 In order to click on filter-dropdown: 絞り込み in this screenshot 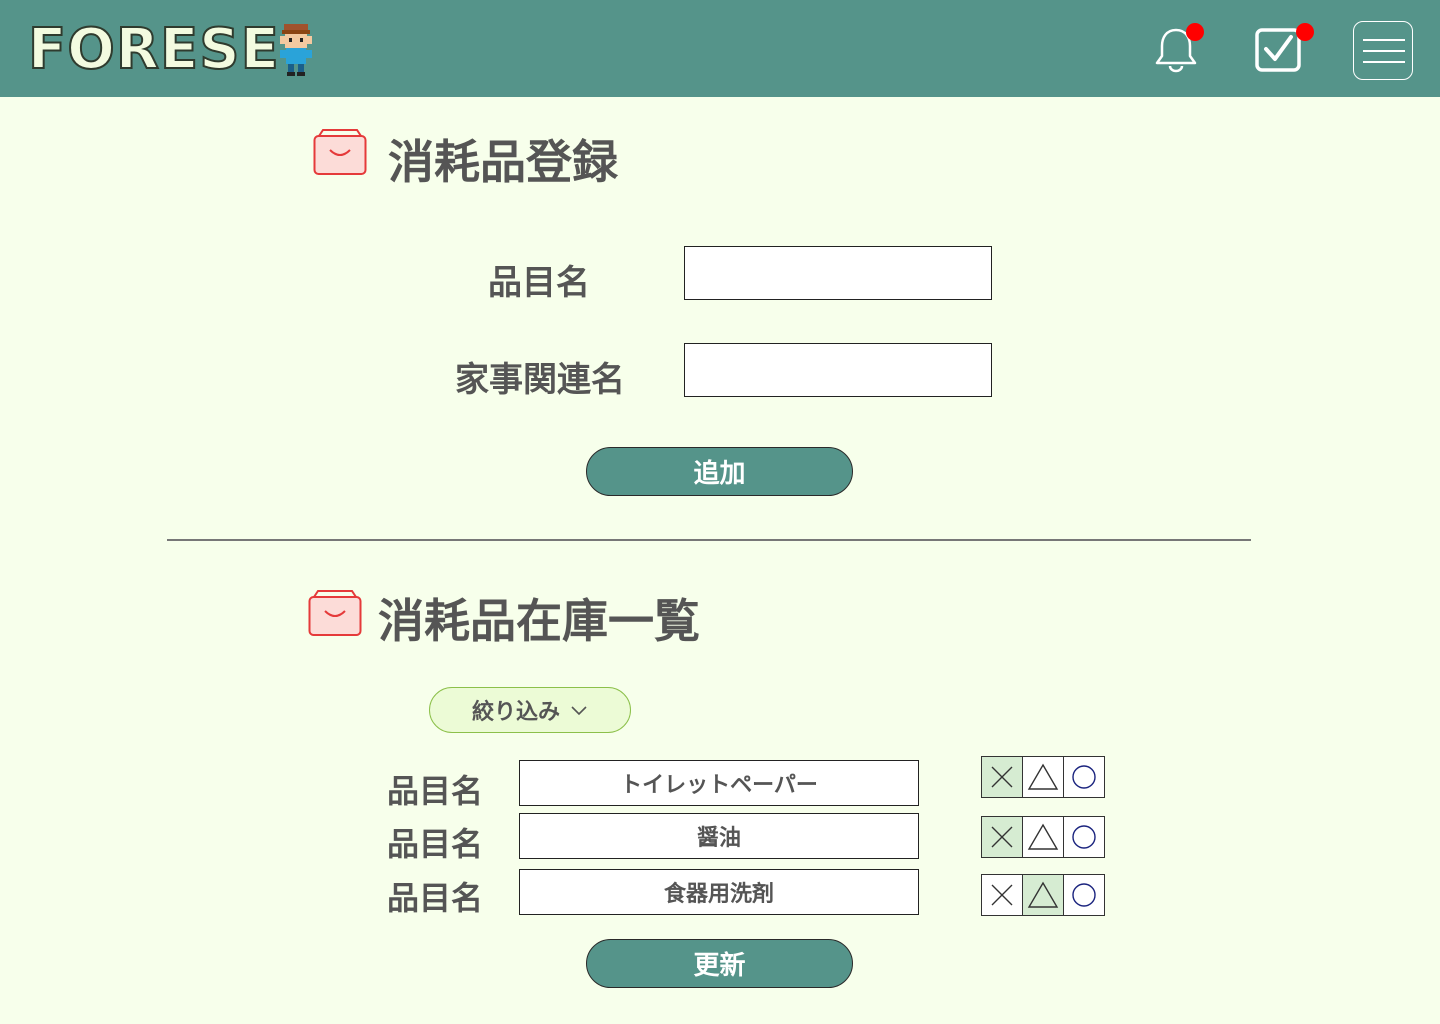, I will do `click(530, 710)`.